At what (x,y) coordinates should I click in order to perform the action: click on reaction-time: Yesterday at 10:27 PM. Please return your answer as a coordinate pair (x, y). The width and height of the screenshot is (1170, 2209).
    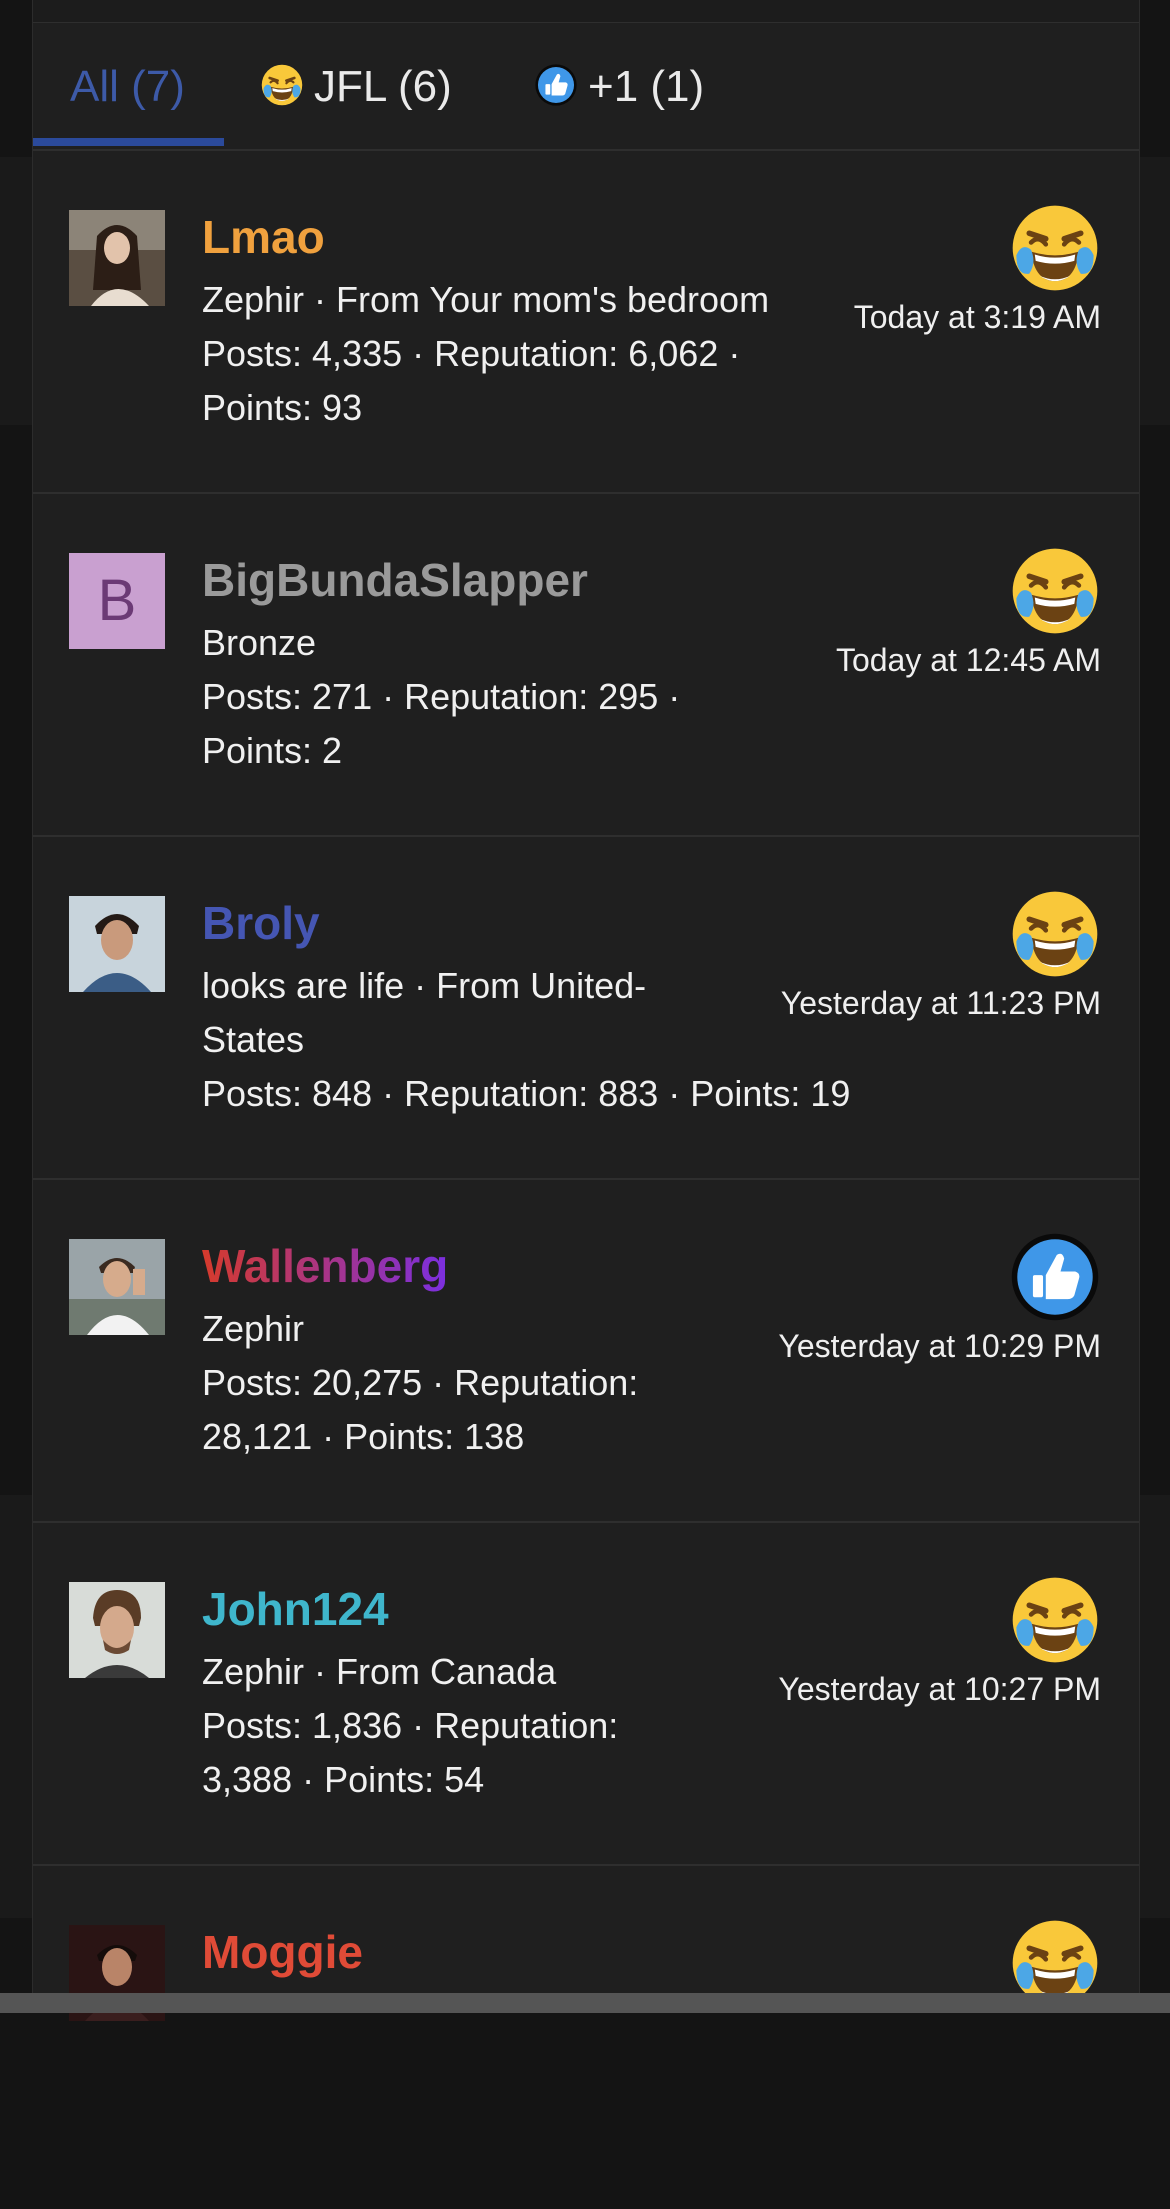
    Looking at the image, I should click on (939, 1689).